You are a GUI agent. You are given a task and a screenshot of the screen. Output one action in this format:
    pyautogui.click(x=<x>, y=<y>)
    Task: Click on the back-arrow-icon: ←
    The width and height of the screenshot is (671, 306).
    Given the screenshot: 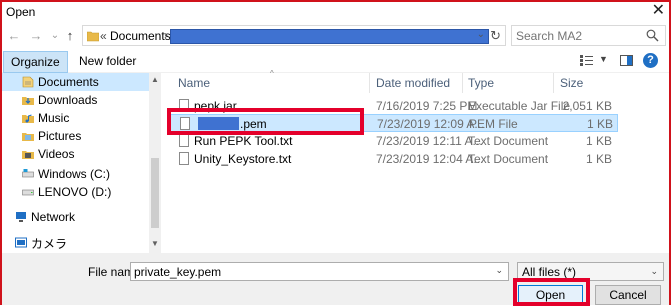 What is the action you would take?
    pyautogui.click(x=14, y=36)
    